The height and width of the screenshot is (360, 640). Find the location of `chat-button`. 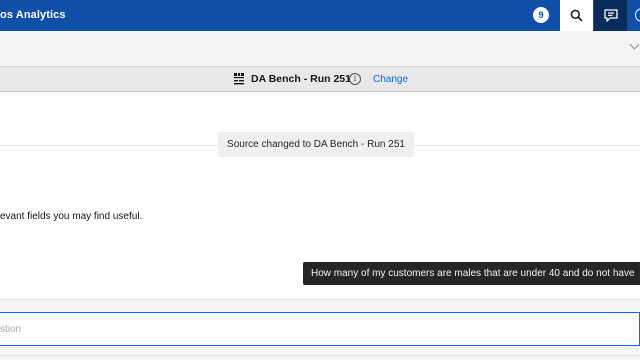

chat-button is located at coordinates (610, 15).